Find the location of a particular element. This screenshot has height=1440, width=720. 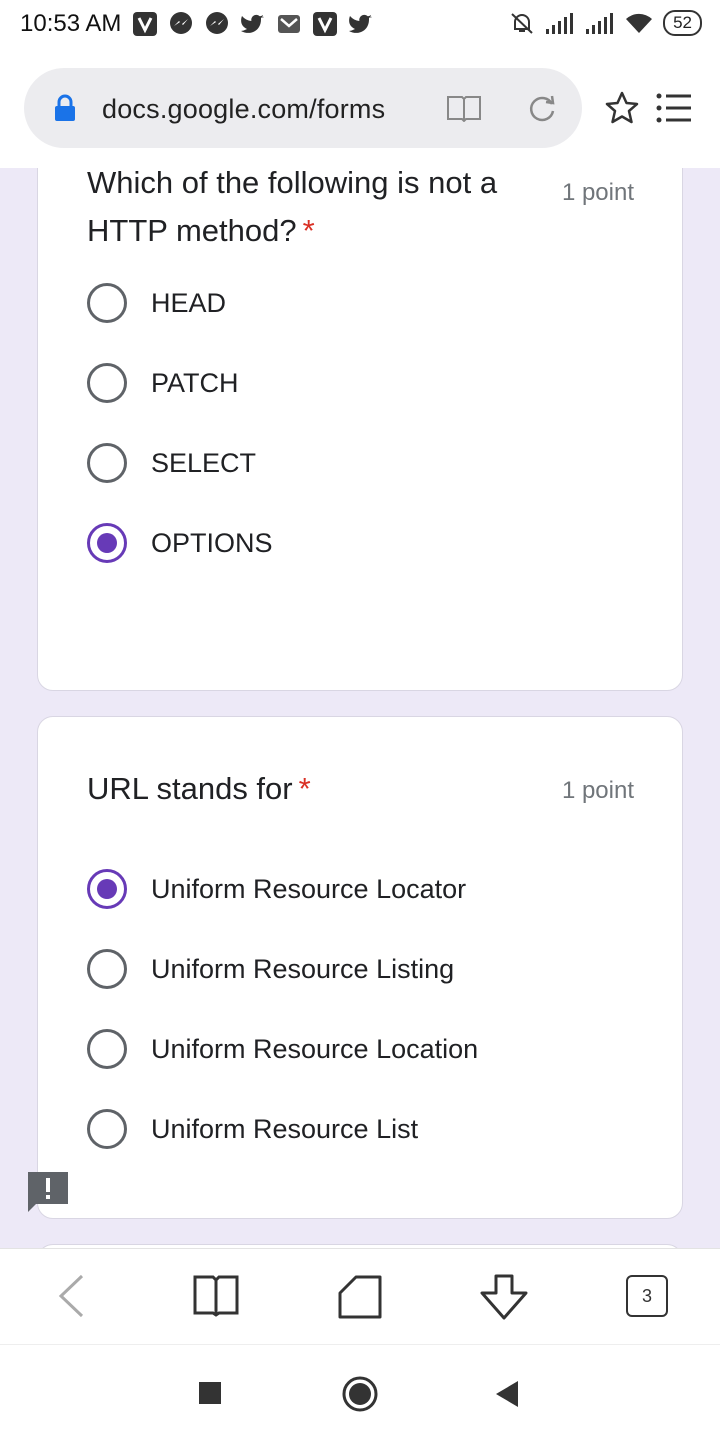

gmail-icon is located at coordinates (289, 24).